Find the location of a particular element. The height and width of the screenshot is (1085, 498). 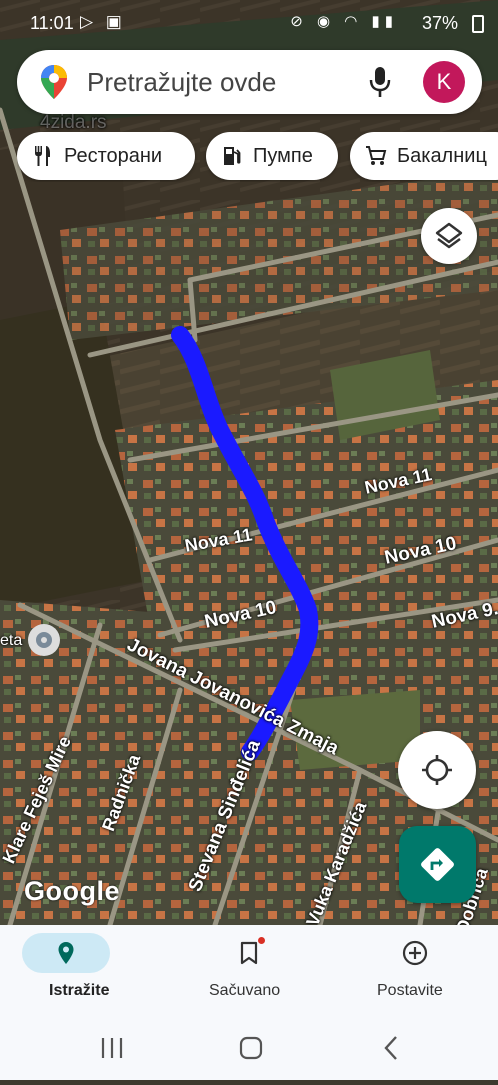

crosshair-icon is located at coordinates (437, 770).